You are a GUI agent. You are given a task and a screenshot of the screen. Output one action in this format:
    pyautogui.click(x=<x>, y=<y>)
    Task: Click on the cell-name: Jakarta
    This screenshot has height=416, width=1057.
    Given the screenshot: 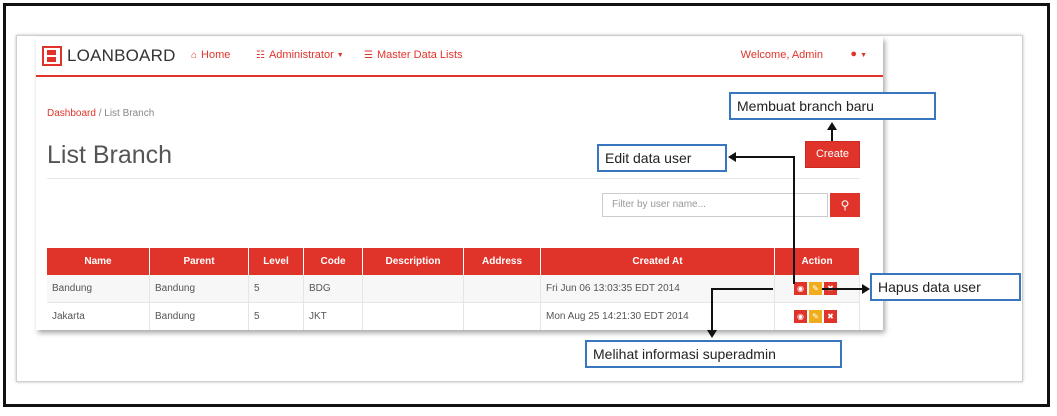 What is the action you would take?
    pyautogui.click(x=98, y=316)
    